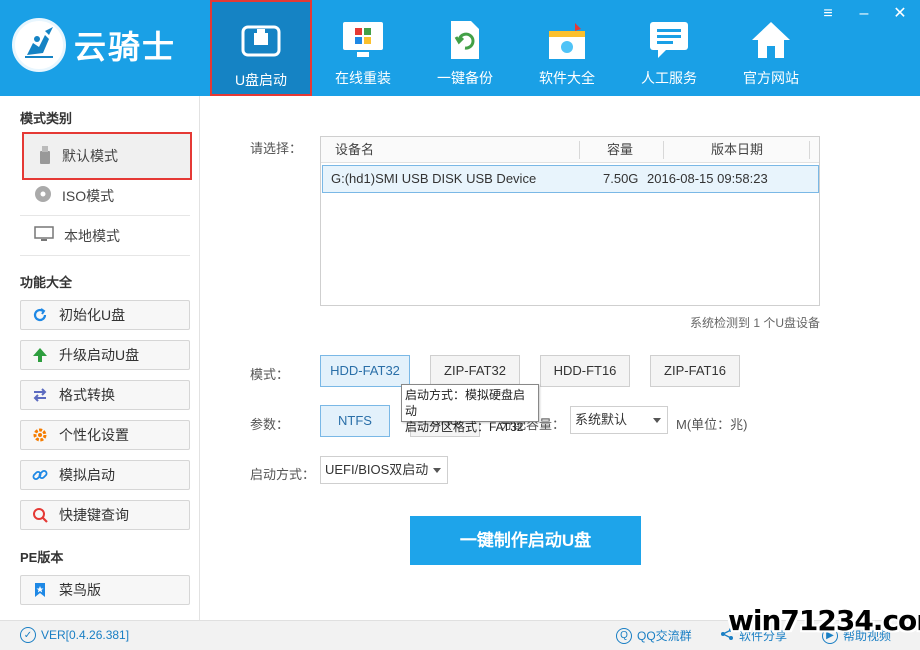 The width and height of the screenshot is (920, 650). What do you see at coordinates (434, 178) in the screenshot?
I see `cell-device: G:(hd1)SMI USB DISK USB Device` at bounding box center [434, 178].